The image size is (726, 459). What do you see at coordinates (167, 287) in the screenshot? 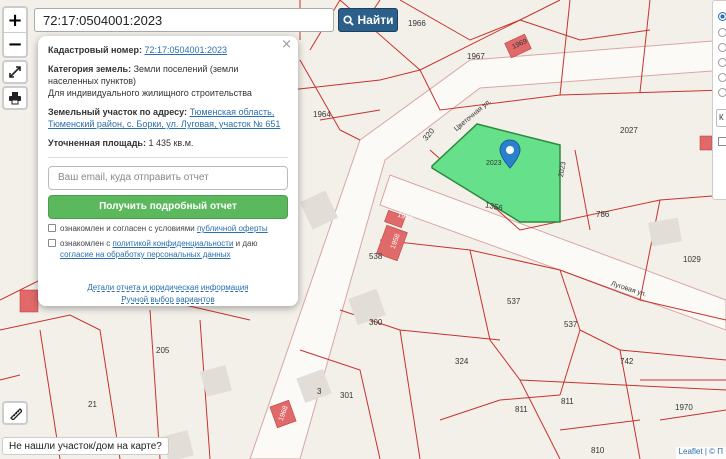
I see `report-details-link: Детали отчета и юридическая информация` at bounding box center [167, 287].